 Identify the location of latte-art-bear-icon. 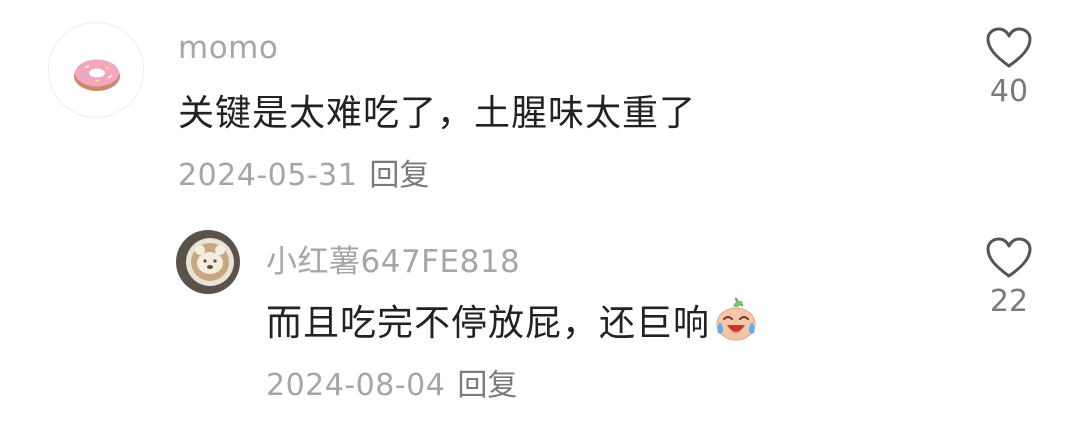
(208, 262).